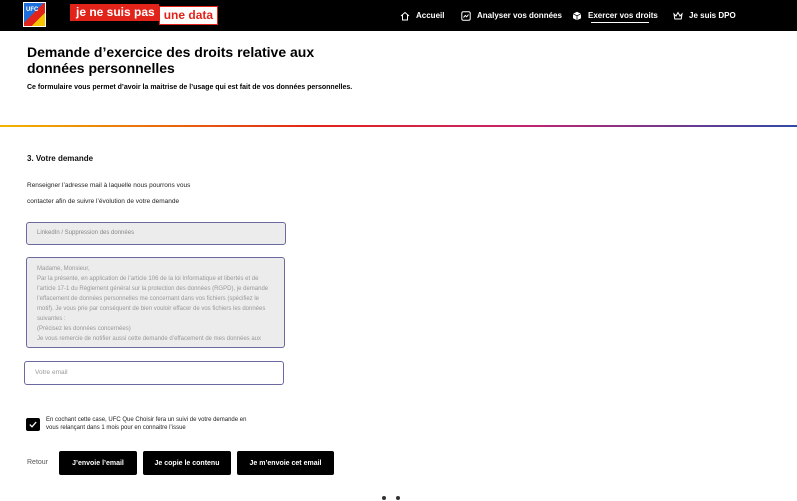  What do you see at coordinates (466, 15) in the screenshot?
I see `chart-icon` at bounding box center [466, 15].